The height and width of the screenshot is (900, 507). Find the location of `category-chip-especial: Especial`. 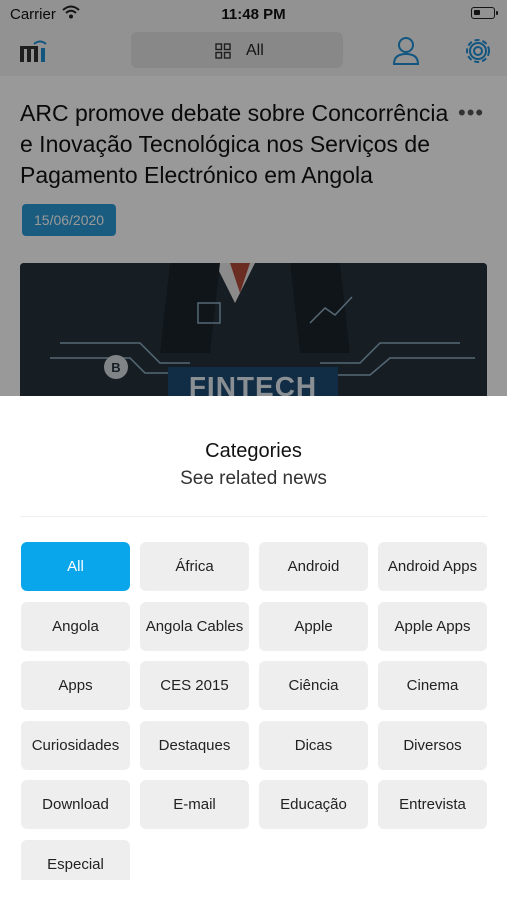

category-chip-especial: Especial is located at coordinates (75, 859).